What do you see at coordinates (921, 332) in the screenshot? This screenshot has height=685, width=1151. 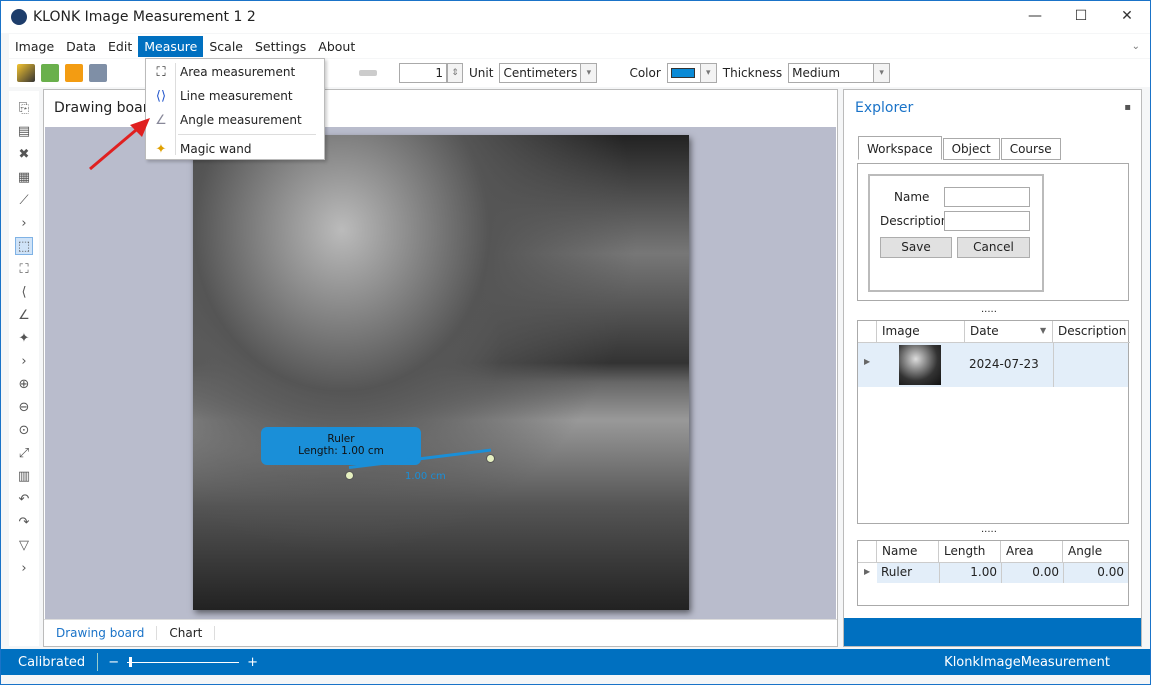 I see `col-image: Image` at bounding box center [921, 332].